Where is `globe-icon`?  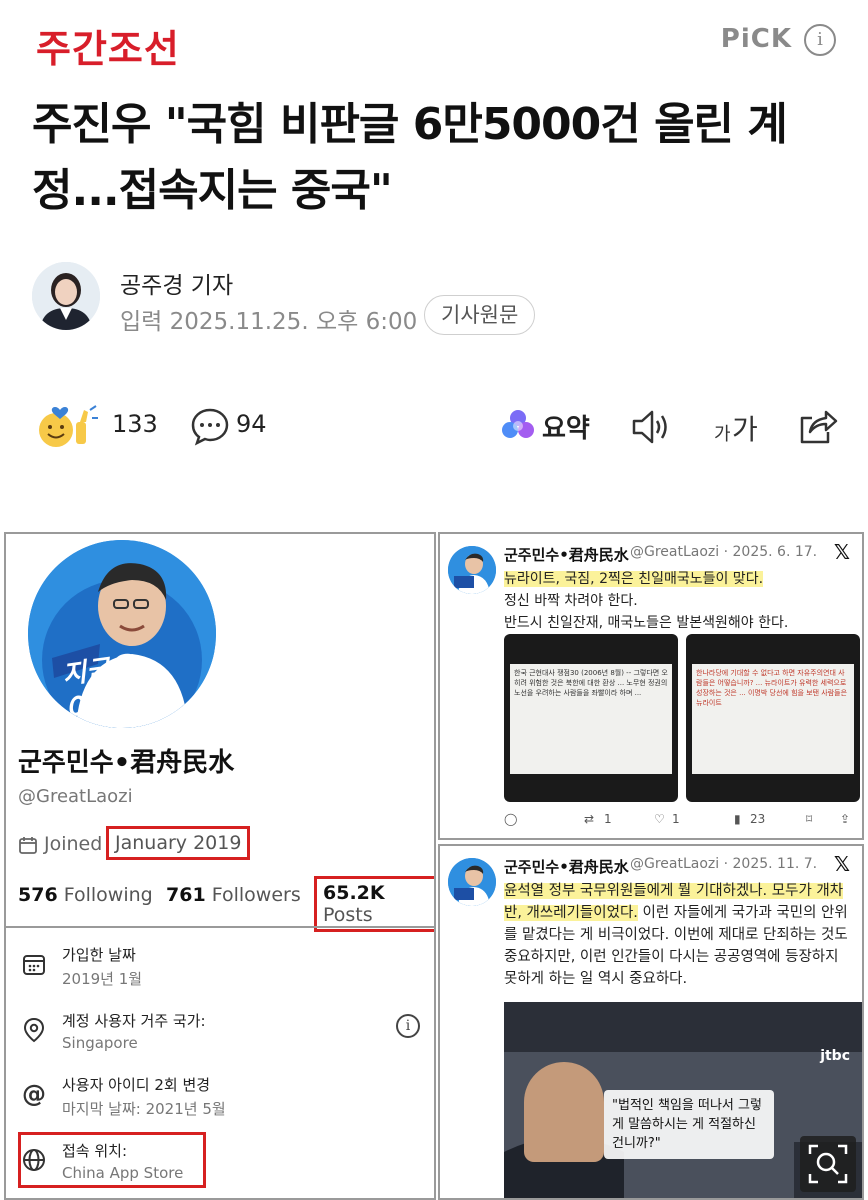 globe-icon is located at coordinates (34, 1160).